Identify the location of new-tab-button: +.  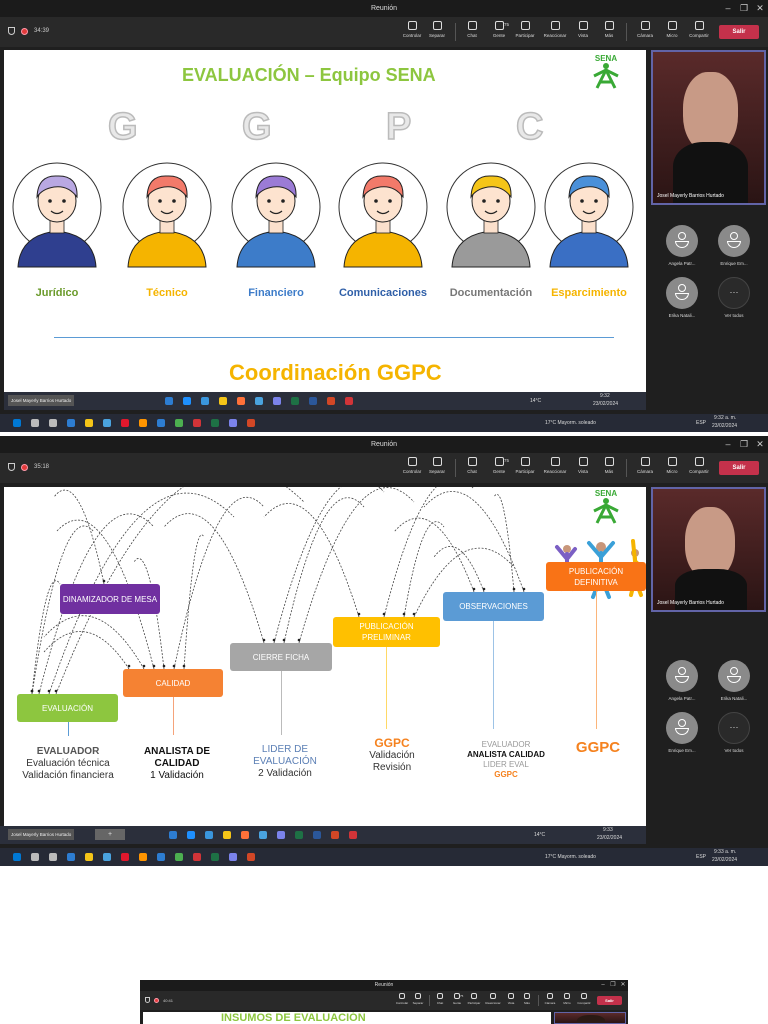
(110, 834).